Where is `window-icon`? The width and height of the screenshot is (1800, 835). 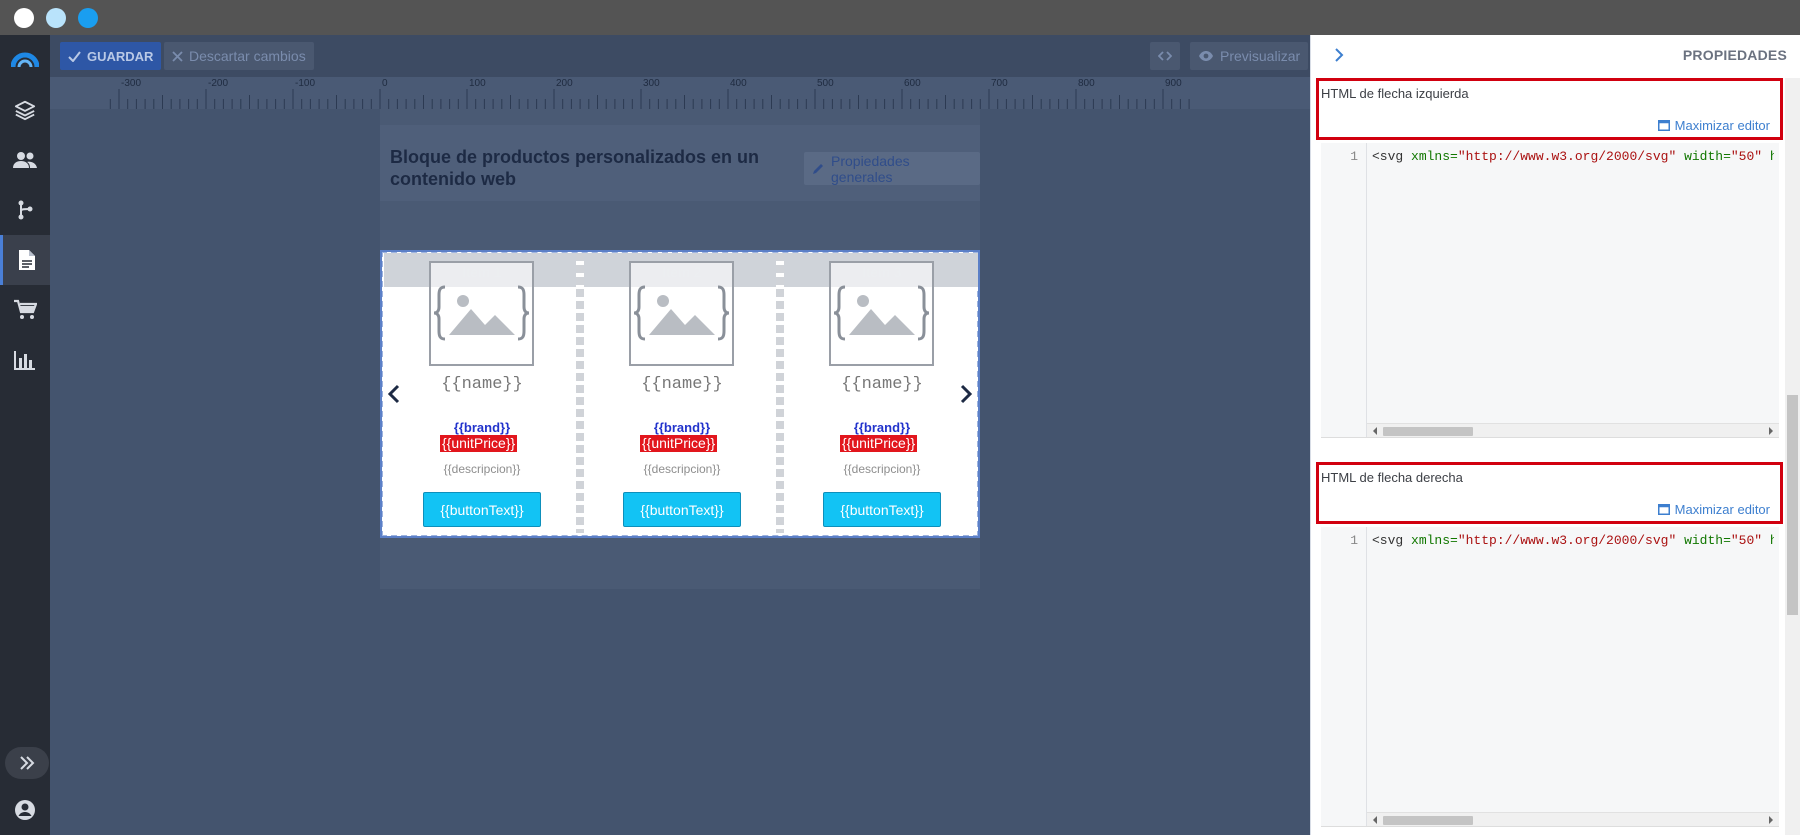 window-icon is located at coordinates (1663, 509).